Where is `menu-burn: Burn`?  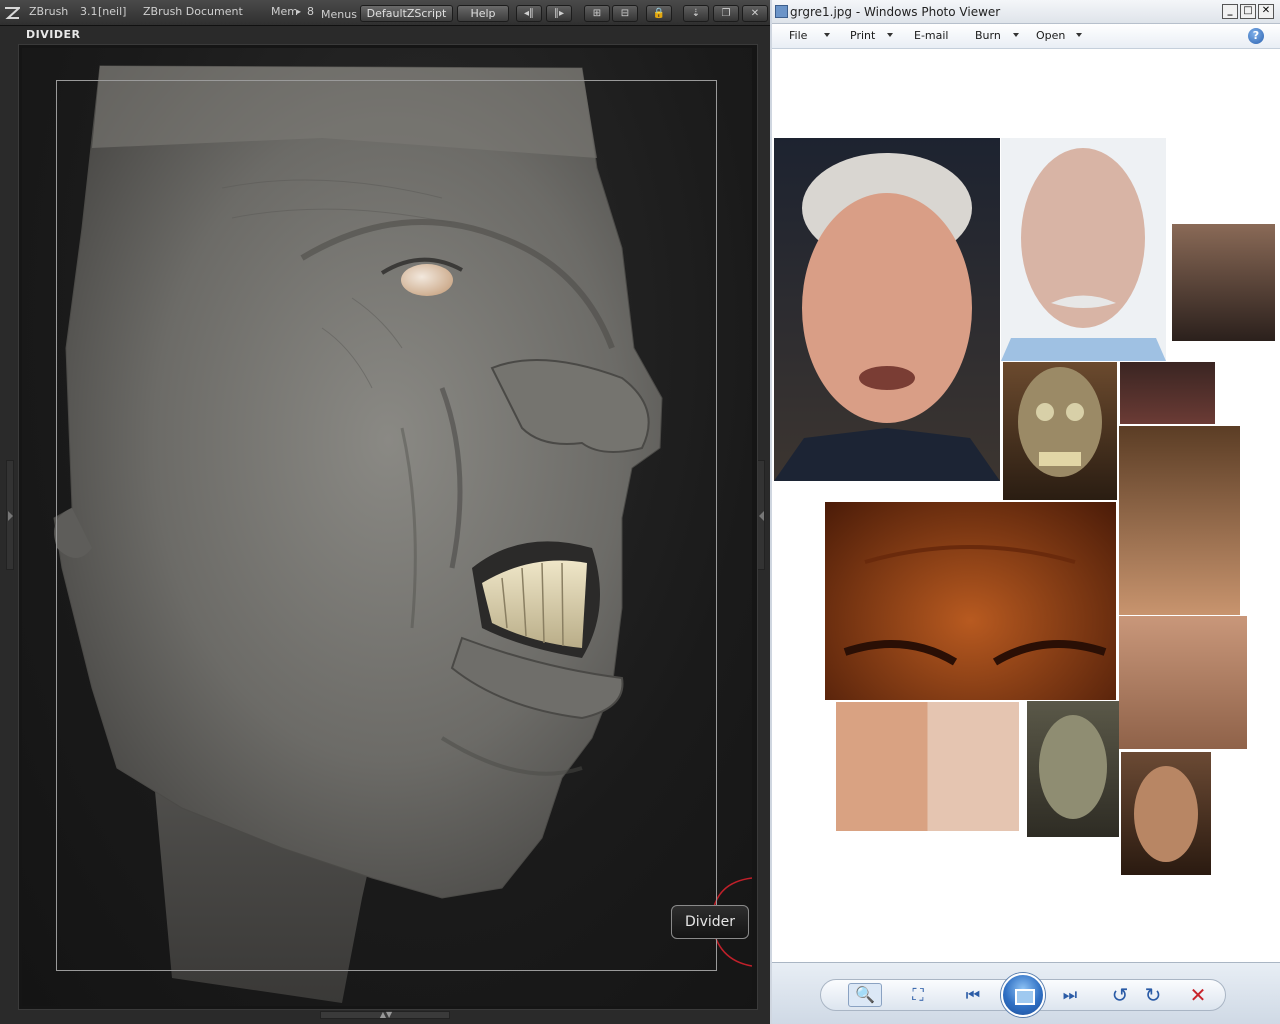 menu-burn: Burn is located at coordinates (988, 35).